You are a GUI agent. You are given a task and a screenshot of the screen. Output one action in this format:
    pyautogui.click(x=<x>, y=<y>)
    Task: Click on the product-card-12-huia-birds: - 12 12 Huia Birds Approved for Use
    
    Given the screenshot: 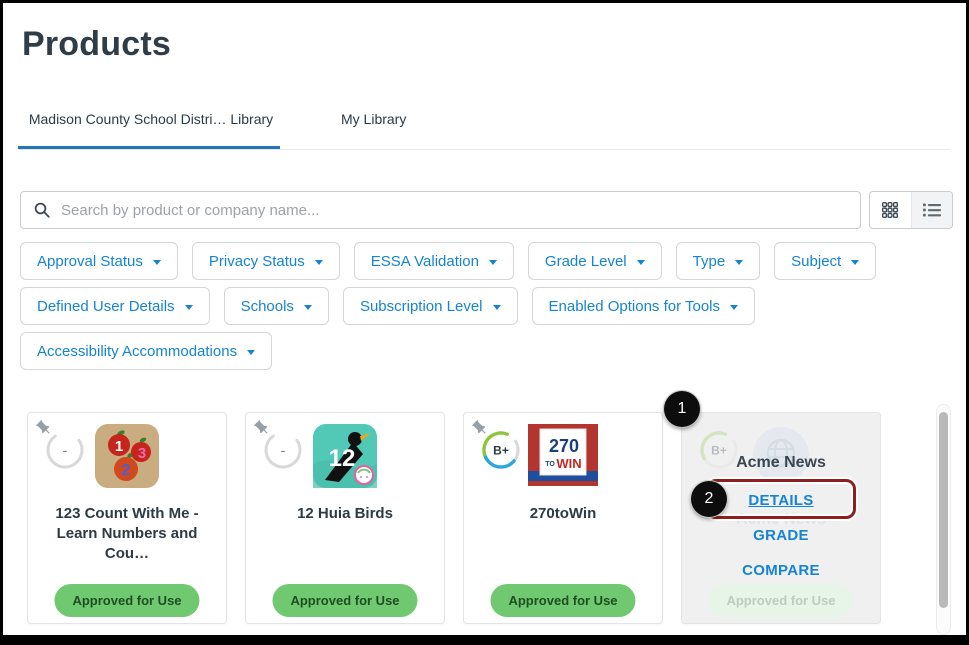 What is the action you would take?
    pyautogui.click(x=345, y=518)
    